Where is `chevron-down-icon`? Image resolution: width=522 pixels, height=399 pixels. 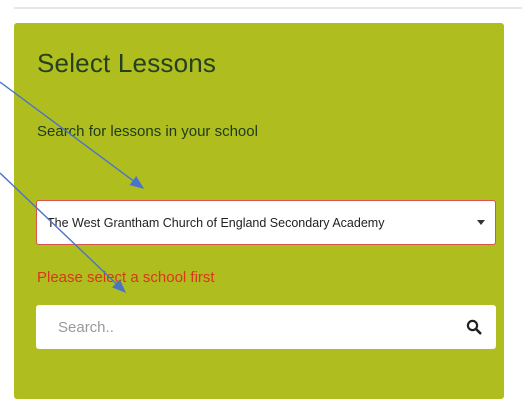
chevron-down-icon is located at coordinates (481, 222).